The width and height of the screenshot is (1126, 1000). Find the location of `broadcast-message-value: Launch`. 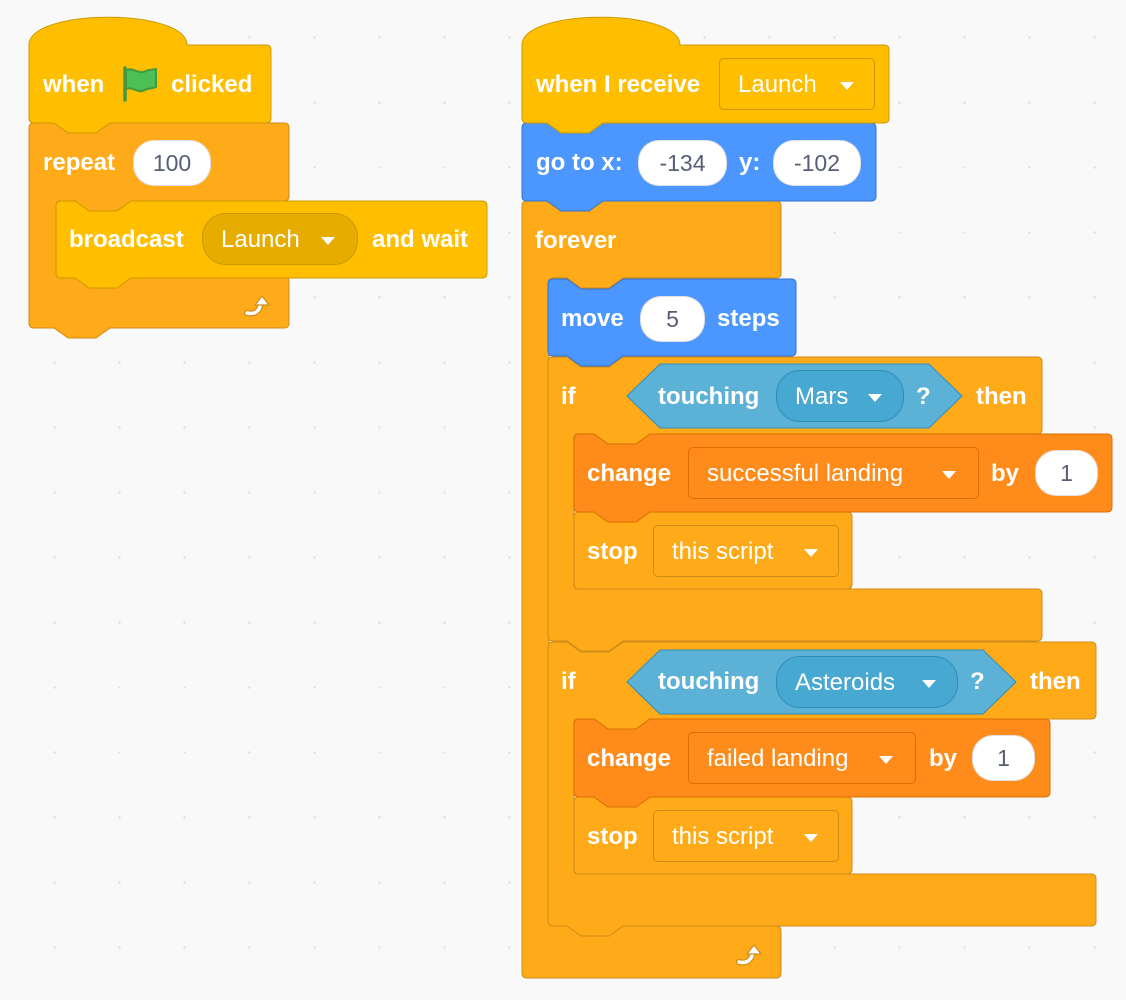

broadcast-message-value: Launch is located at coordinates (260, 239).